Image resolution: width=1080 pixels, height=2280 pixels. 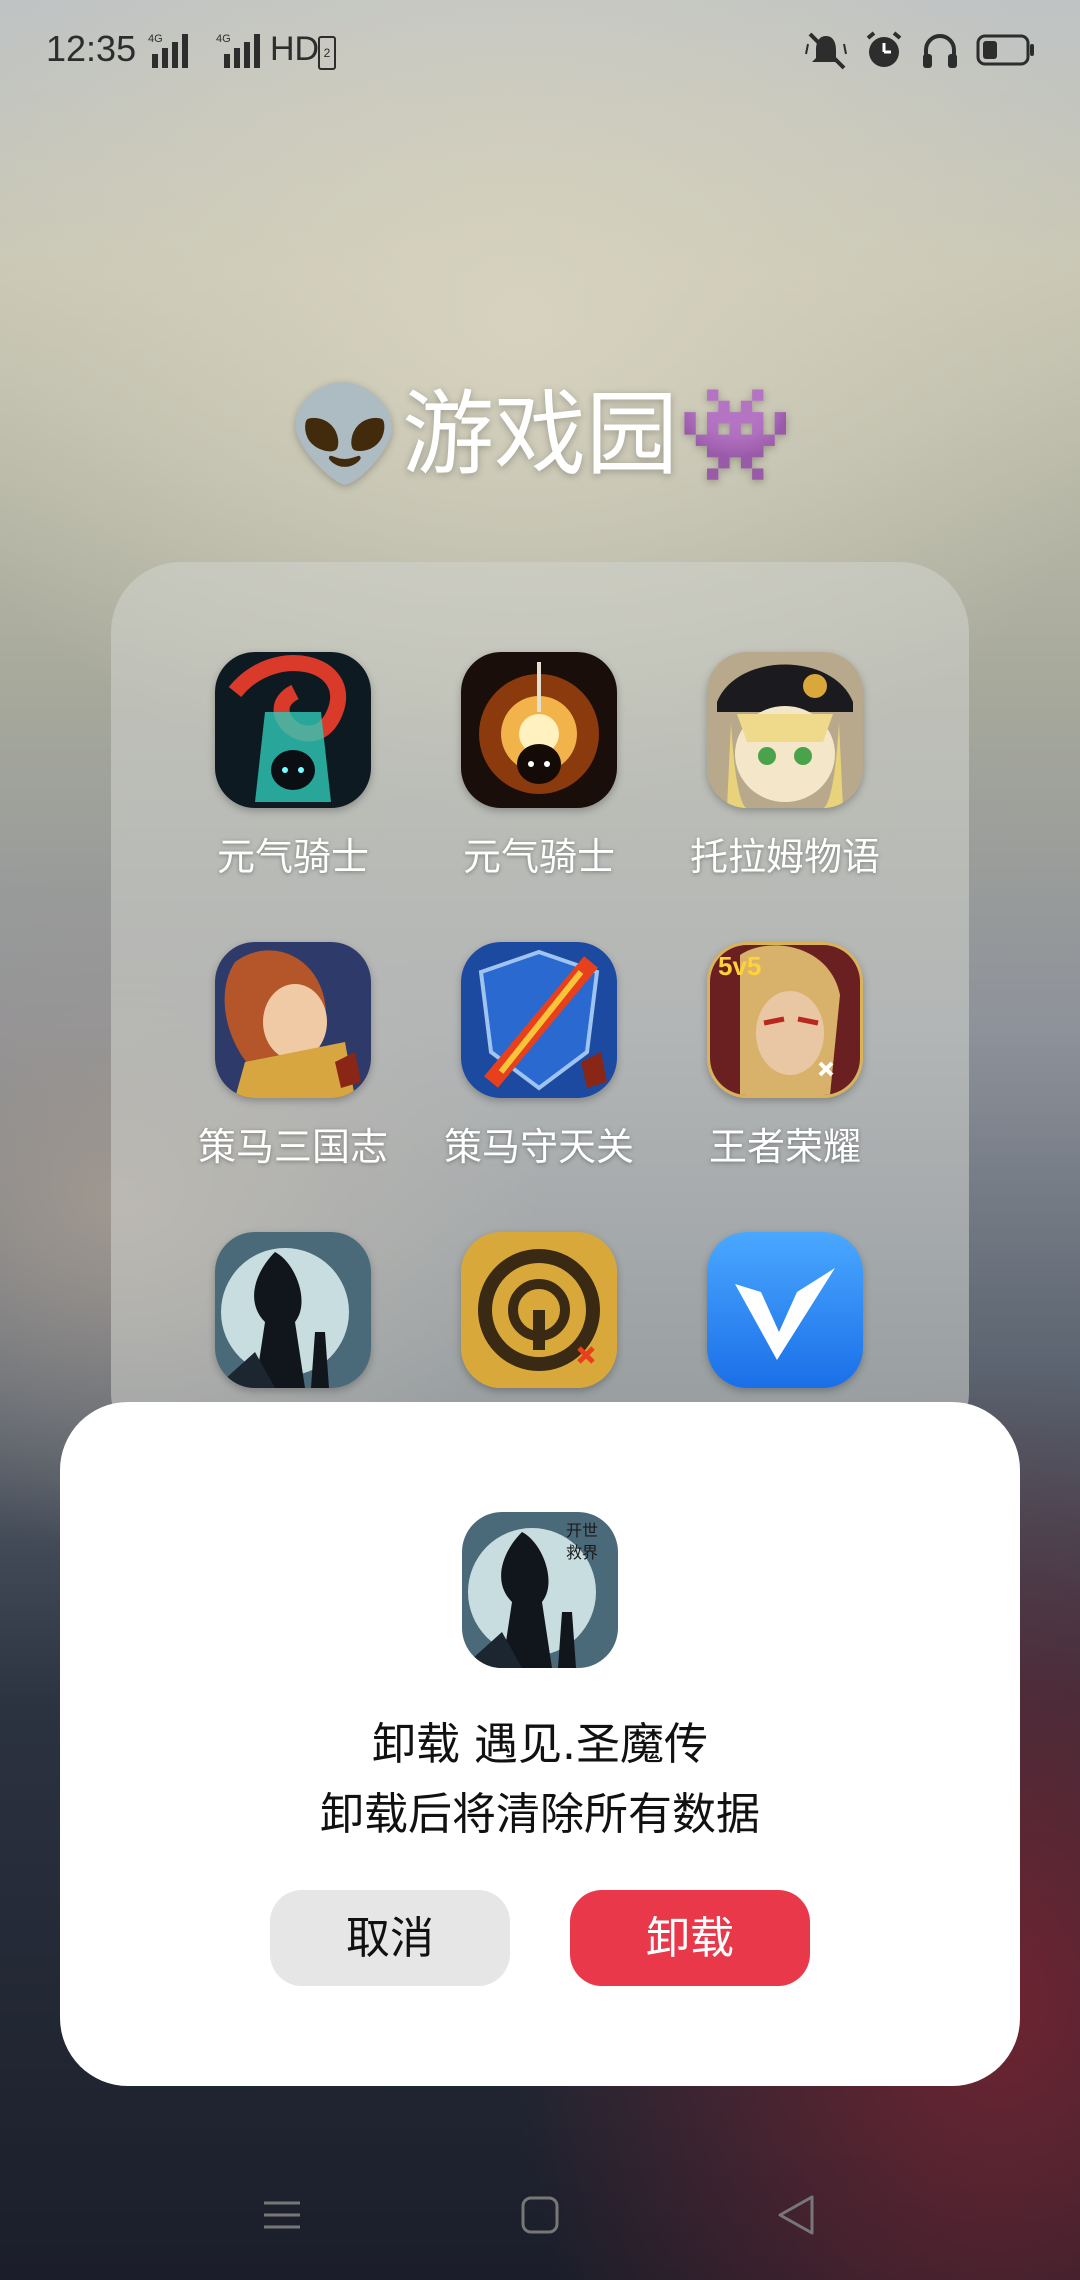 I want to click on app-label: 托拉姆物语, so click(x=784, y=857).